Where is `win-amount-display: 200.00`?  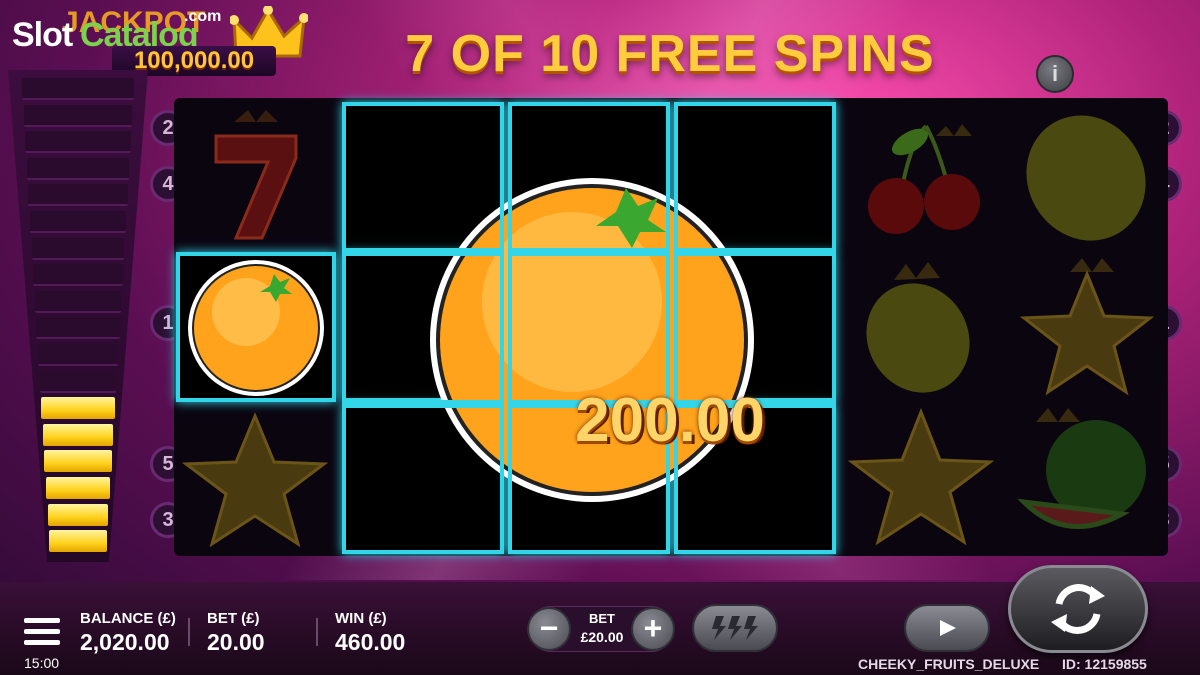
win-amount-display: 200.00 is located at coordinates (670, 420).